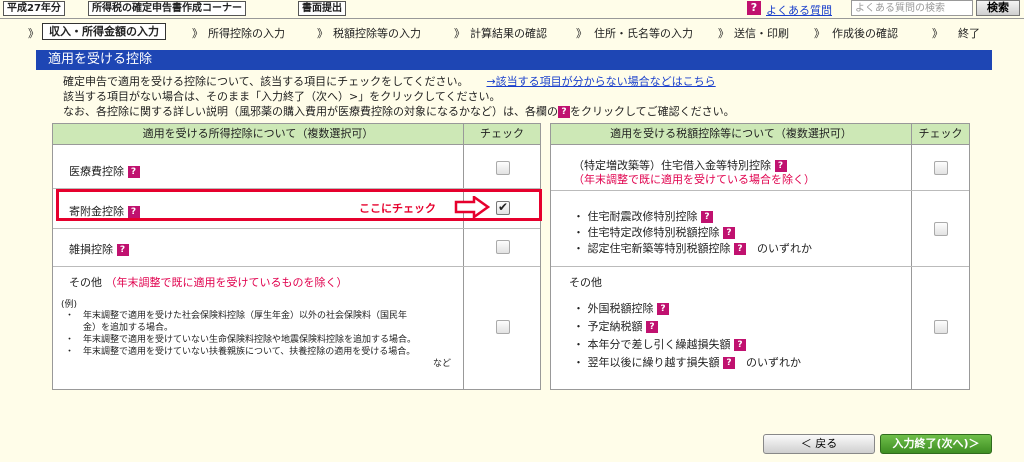 The image size is (1024, 462). Describe the element at coordinates (998, 8) in the screenshot. I see `search-button: 検索` at that location.